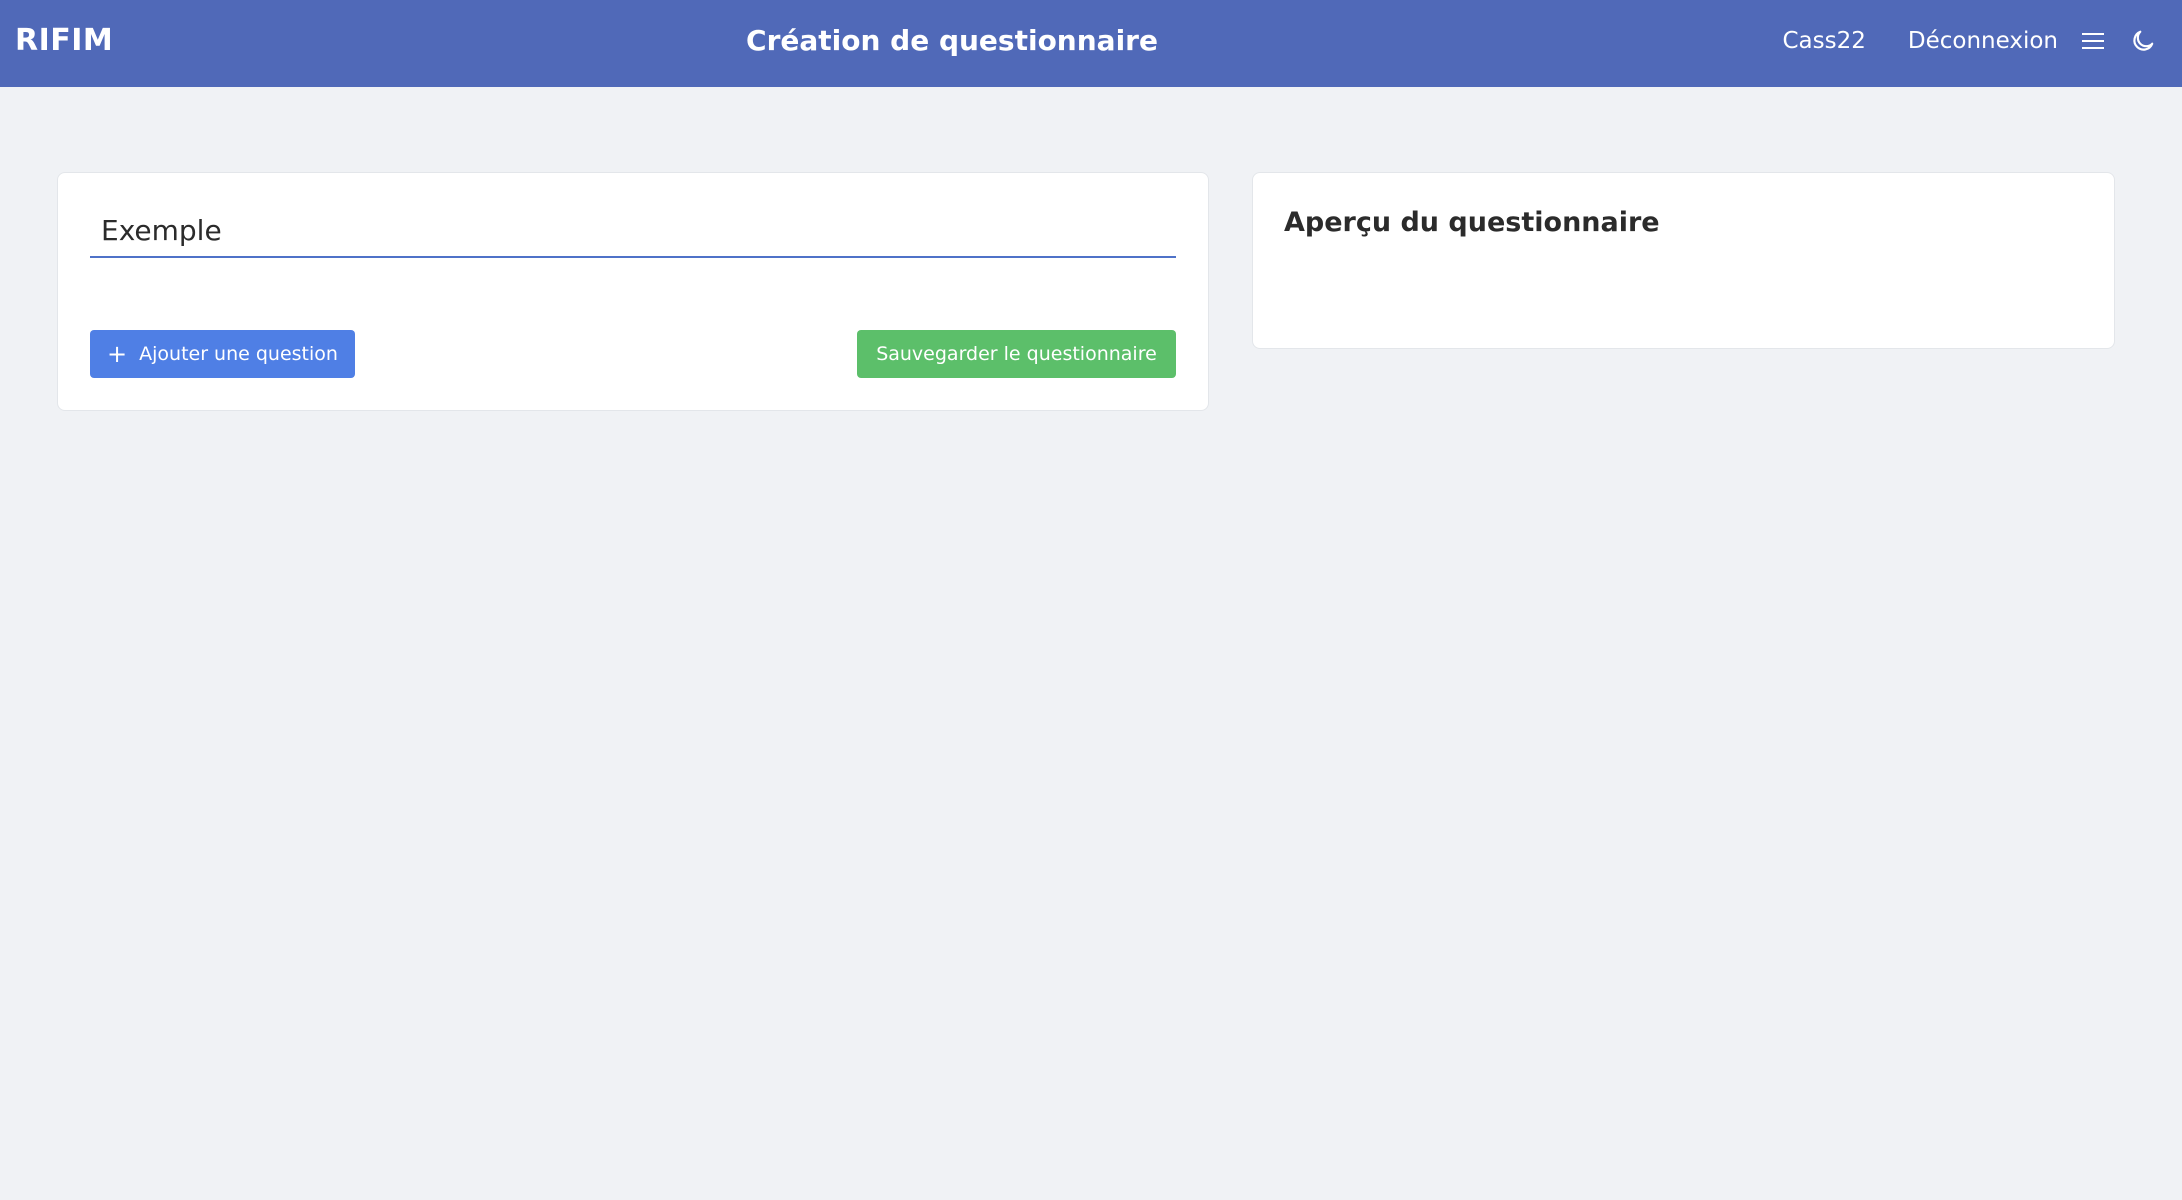 The width and height of the screenshot is (2182, 1200). Describe the element at coordinates (1983, 41) in the screenshot. I see `logout-link: Déconnexion` at that location.